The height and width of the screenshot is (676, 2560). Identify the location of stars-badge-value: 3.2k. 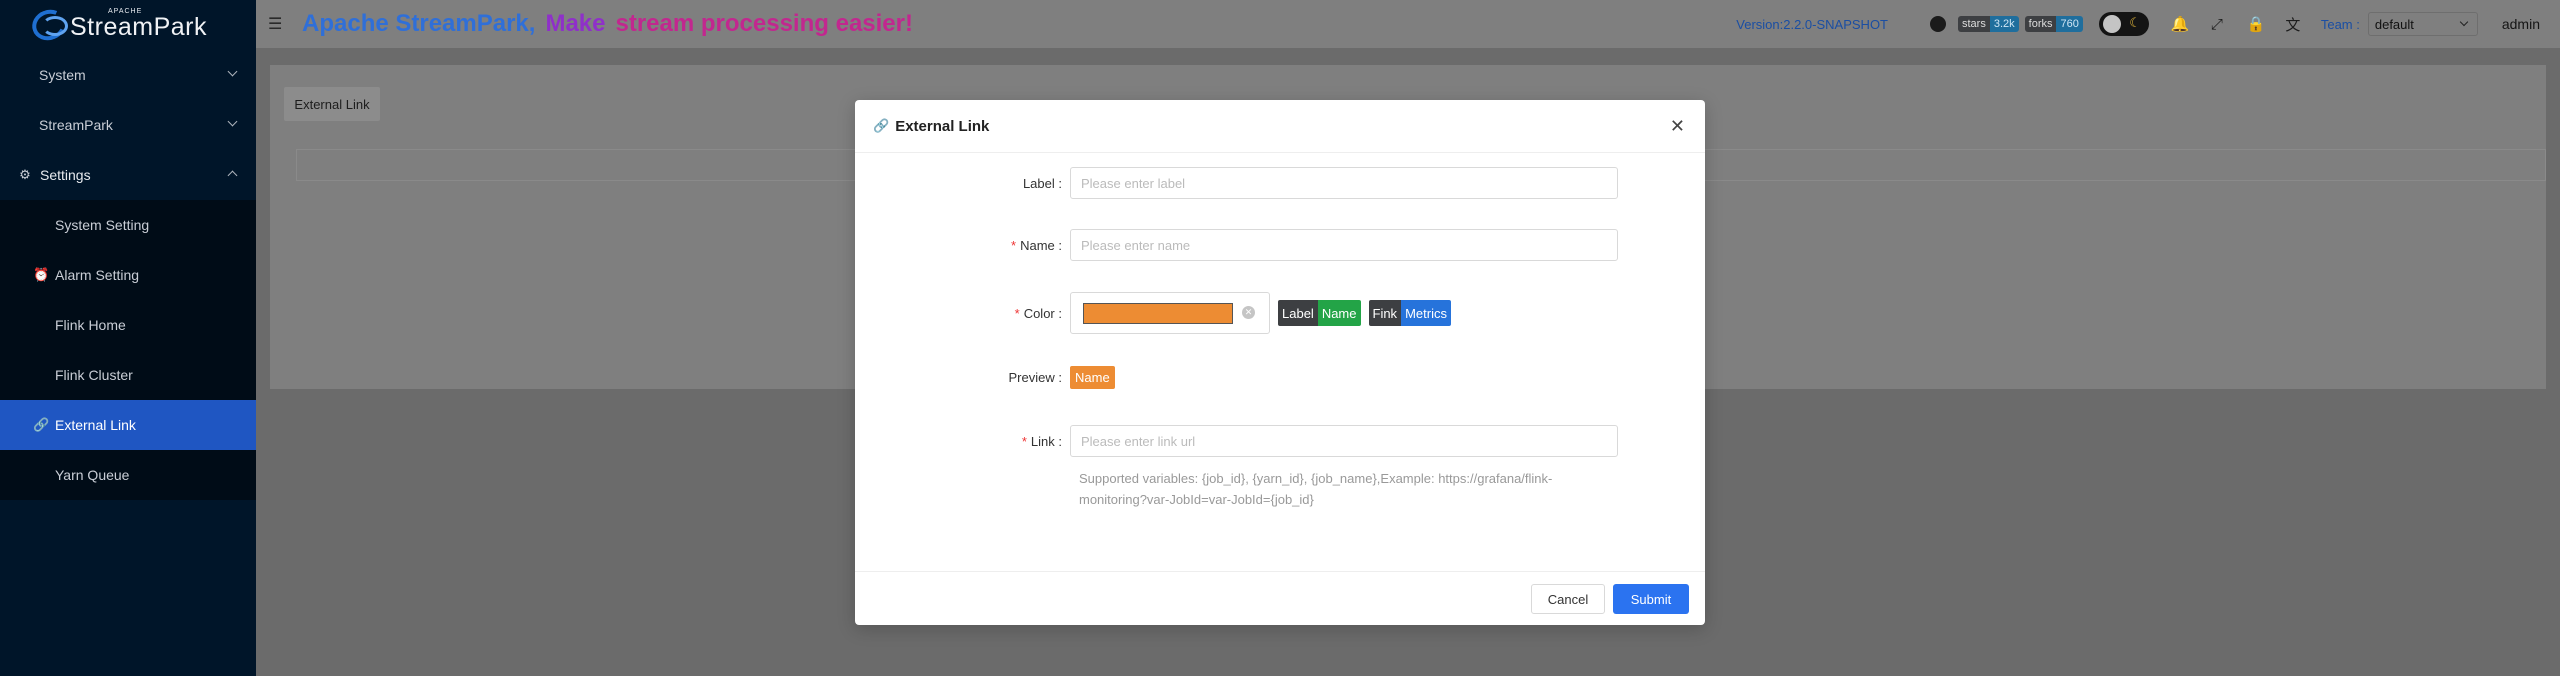
(2004, 24).